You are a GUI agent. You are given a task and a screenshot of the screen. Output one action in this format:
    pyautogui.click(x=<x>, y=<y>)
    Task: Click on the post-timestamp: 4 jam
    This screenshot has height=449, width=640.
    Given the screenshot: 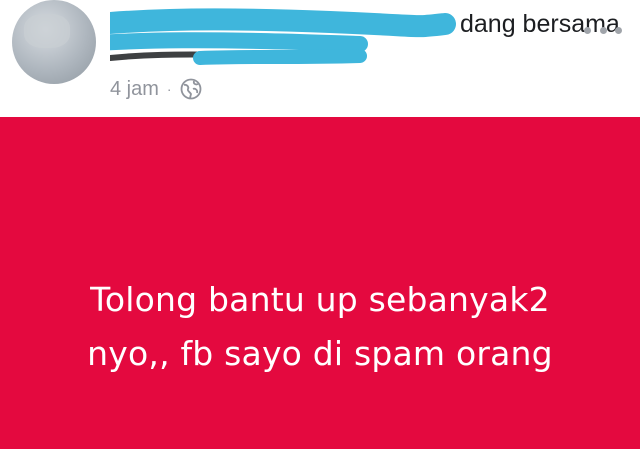 What is the action you would take?
    pyautogui.click(x=134, y=89)
    